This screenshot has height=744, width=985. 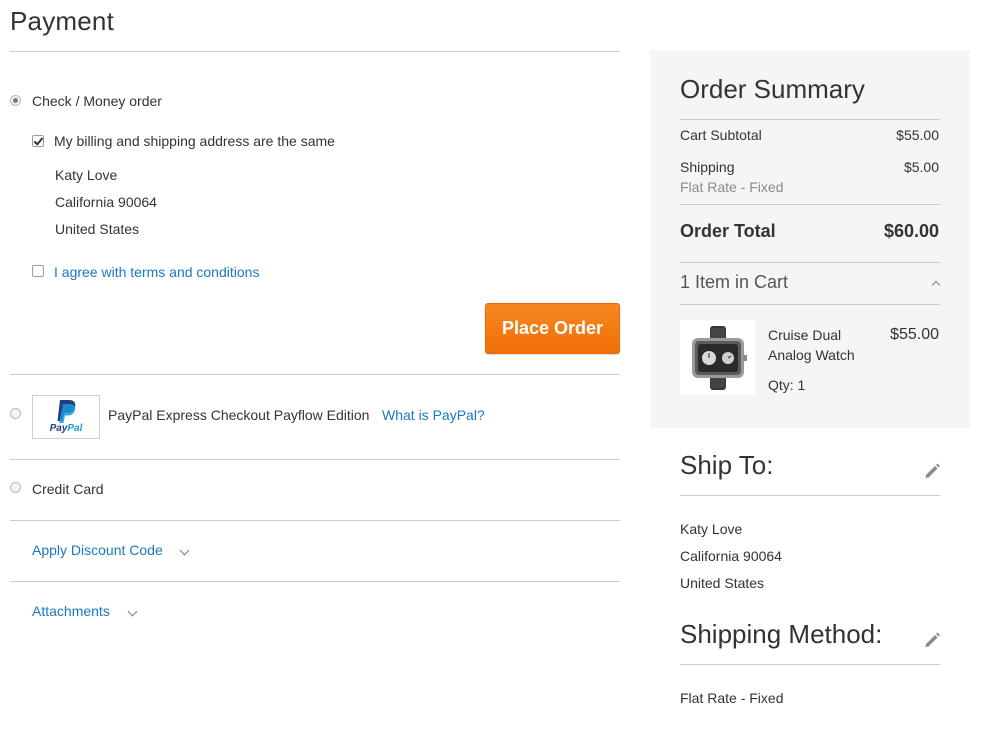 I want to click on paypal-p-icon, so click(x=66, y=411).